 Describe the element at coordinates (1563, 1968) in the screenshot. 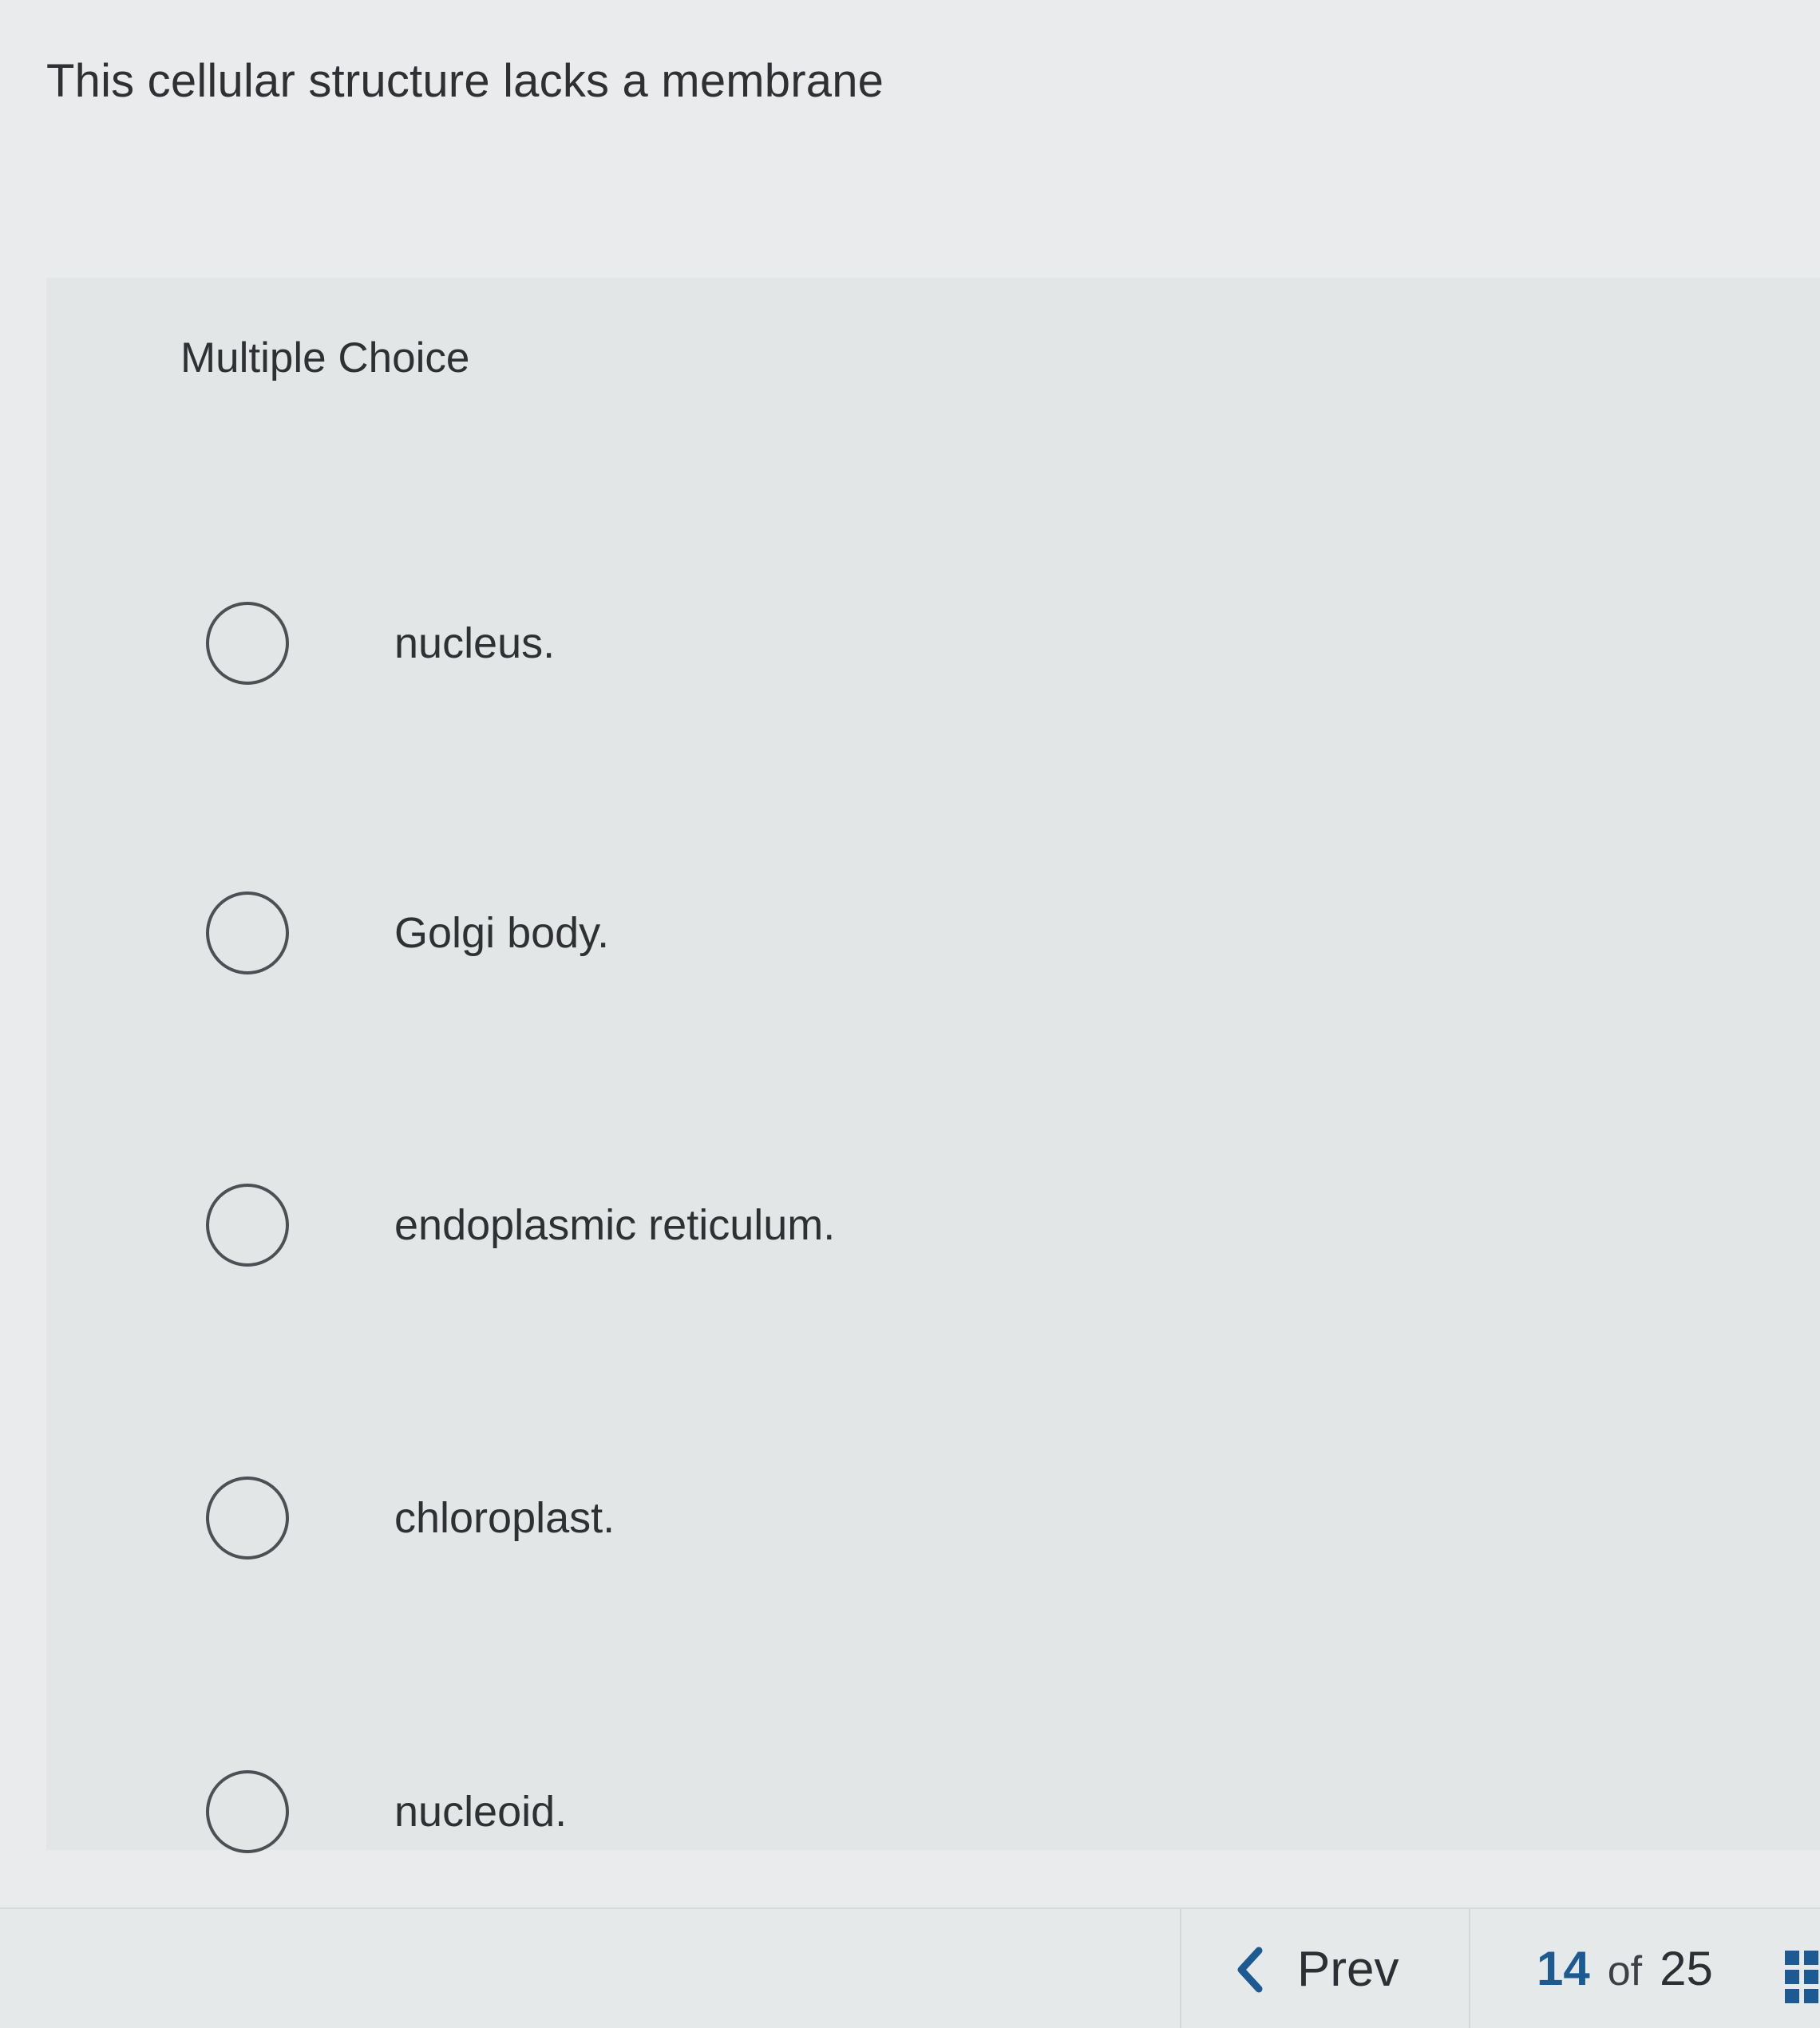

I see `current-page: 14` at that location.